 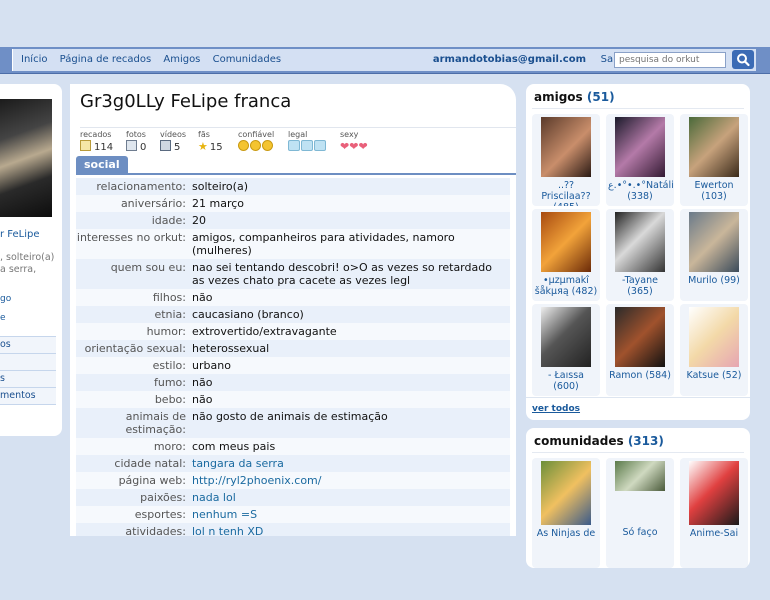 What do you see at coordinates (85, 145) in the screenshot?
I see `scrap-icon` at bounding box center [85, 145].